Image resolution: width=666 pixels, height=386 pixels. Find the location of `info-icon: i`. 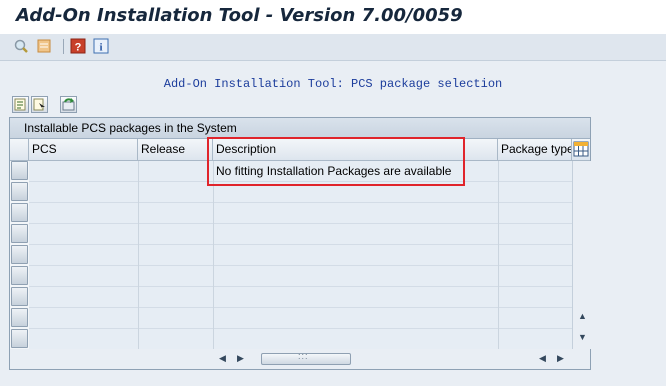

info-icon: i is located at coordinates (101, 46).